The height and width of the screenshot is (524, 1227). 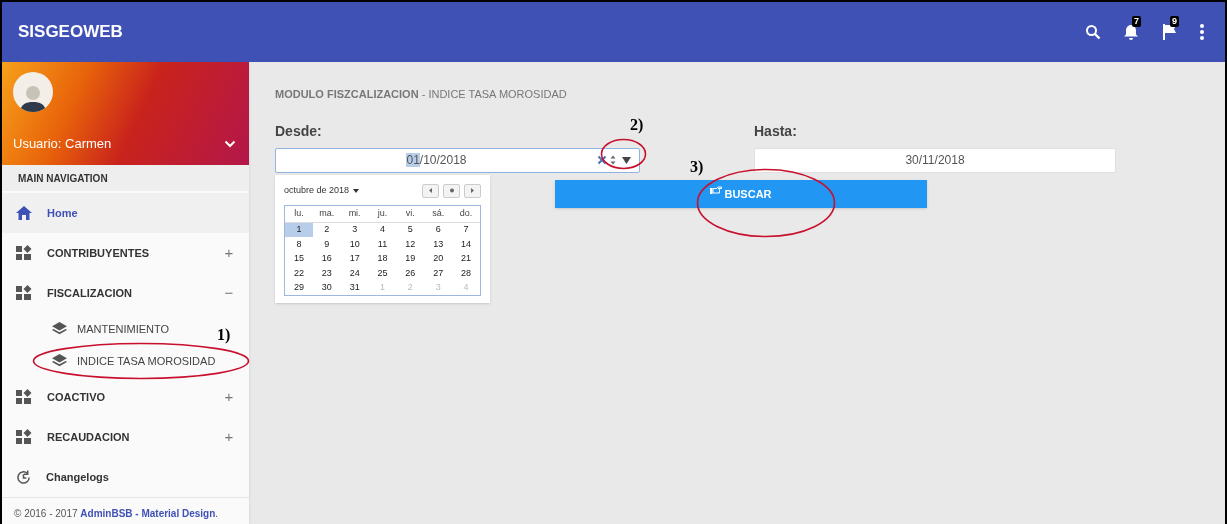 I want to click on calendar-day: 10, so click(x=354, y=244).